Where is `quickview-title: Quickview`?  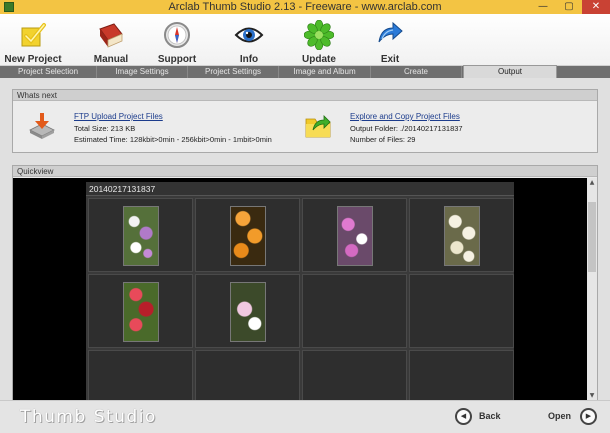
quickview-title: Quickview is located at coordinates (305, 171).